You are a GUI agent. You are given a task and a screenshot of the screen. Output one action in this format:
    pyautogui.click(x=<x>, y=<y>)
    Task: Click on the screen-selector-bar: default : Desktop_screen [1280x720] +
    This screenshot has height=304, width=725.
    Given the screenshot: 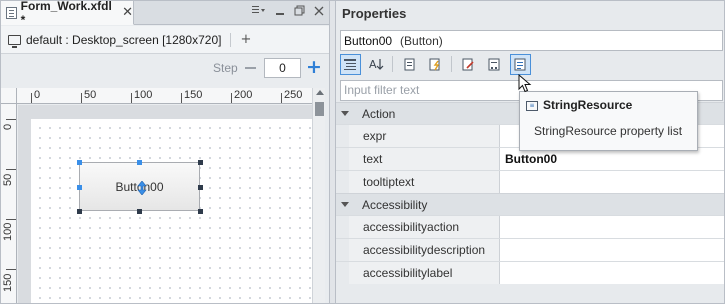 What is the action you would take?
    pyautogui.click(x=165, y=40)
    